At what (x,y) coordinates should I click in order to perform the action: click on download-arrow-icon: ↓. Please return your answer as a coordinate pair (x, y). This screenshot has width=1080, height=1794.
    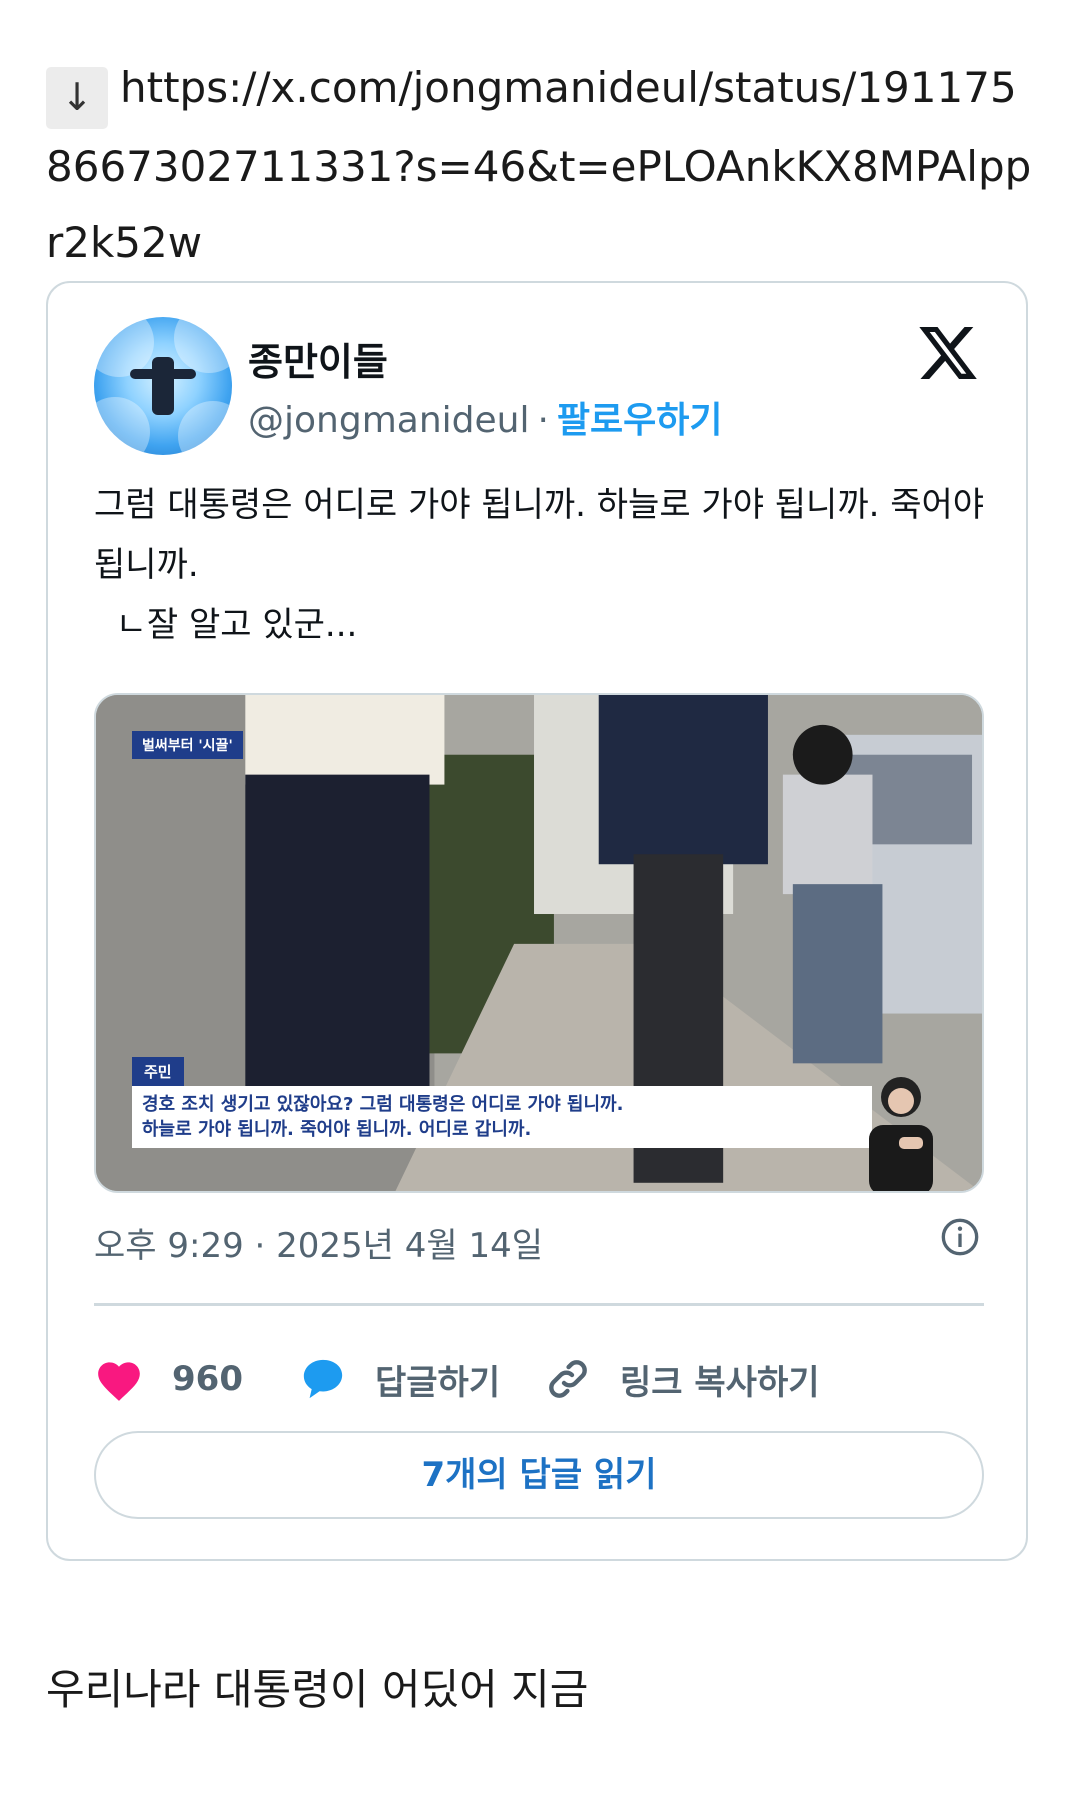
    Looking at the image, I should click on (77, 98).